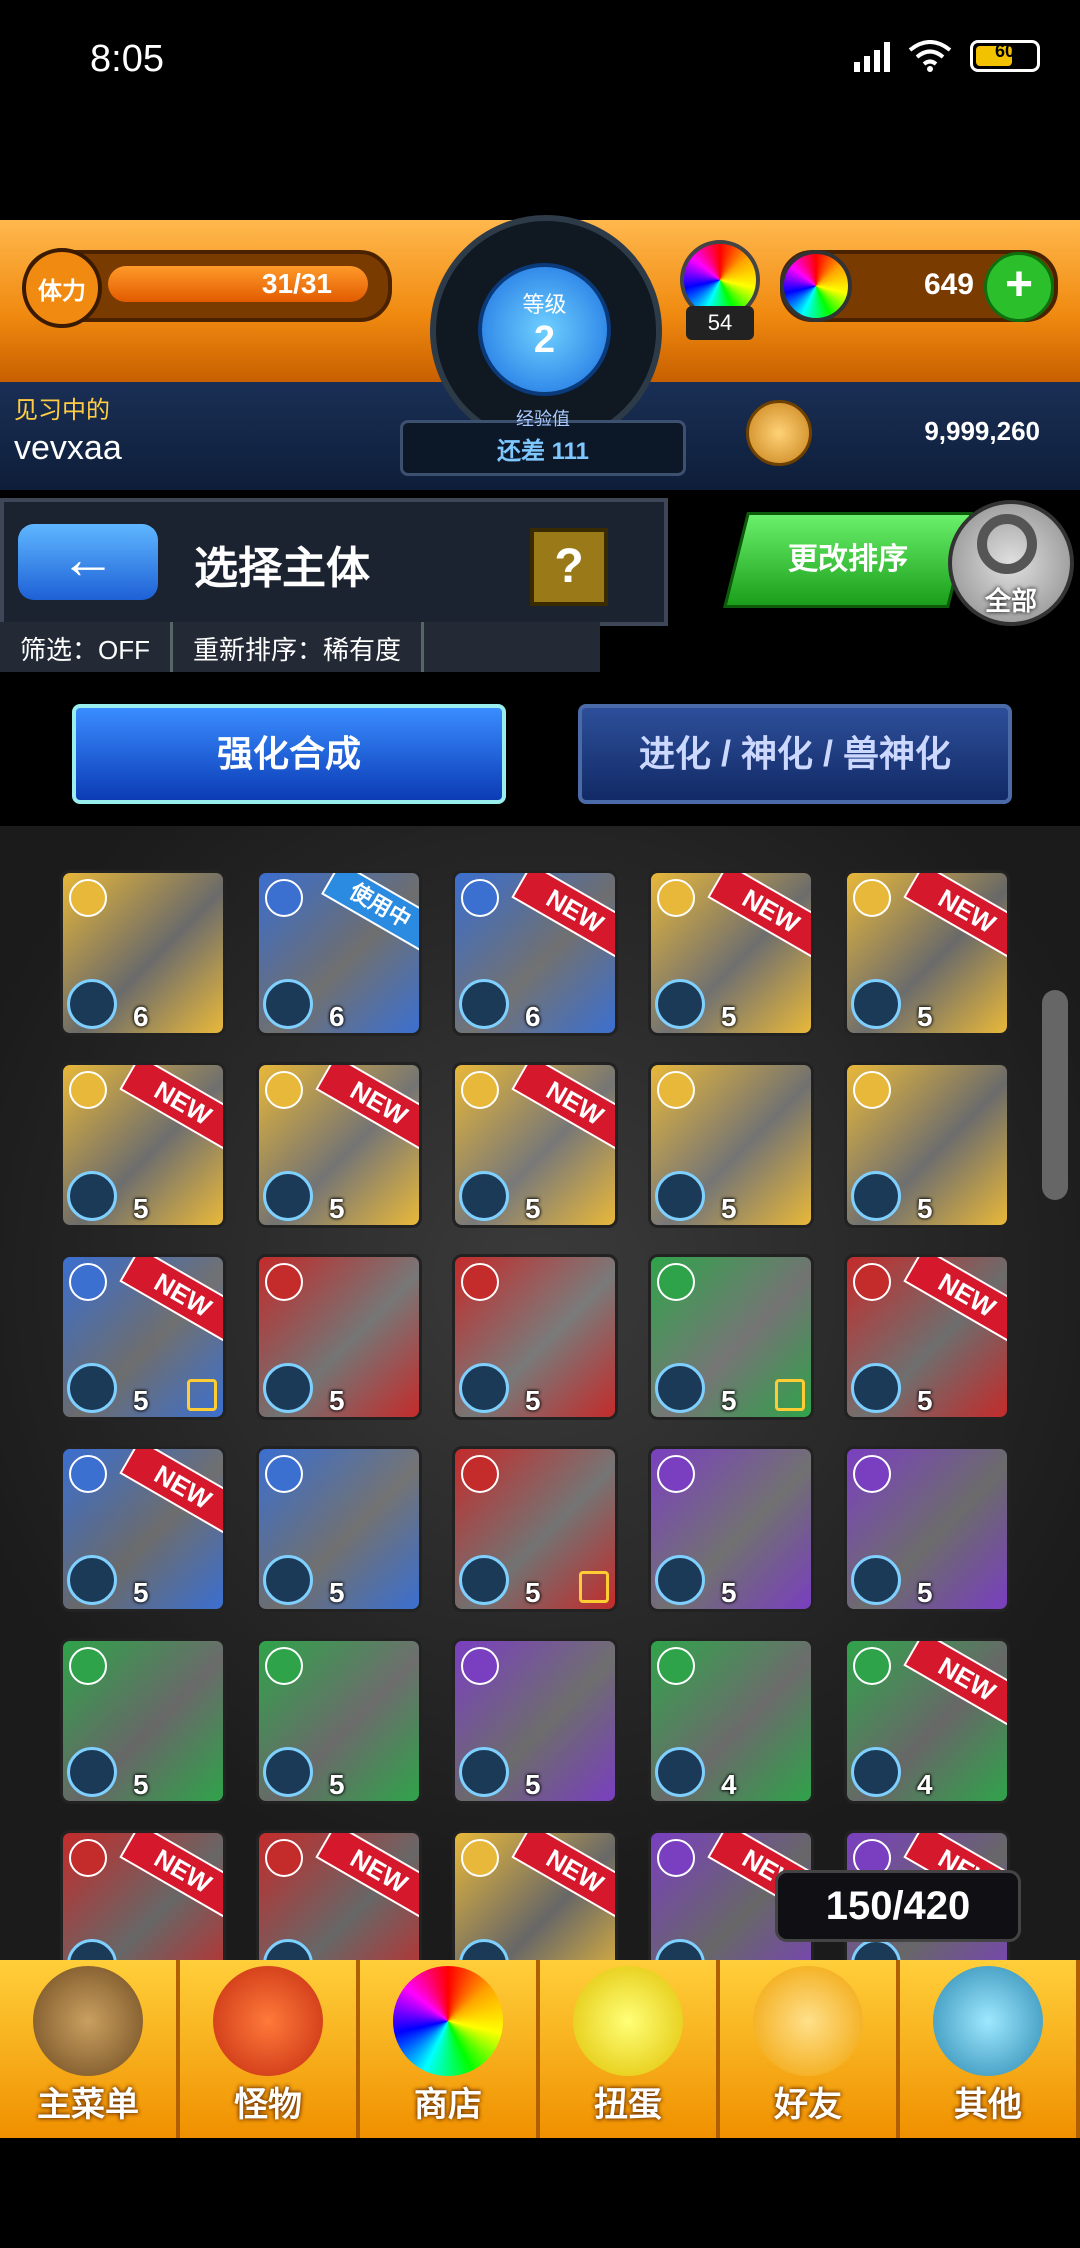  Describe the element at coordinates (927, 1721) in the screenshot. I see `monster-card: 4 NEW` at that location.